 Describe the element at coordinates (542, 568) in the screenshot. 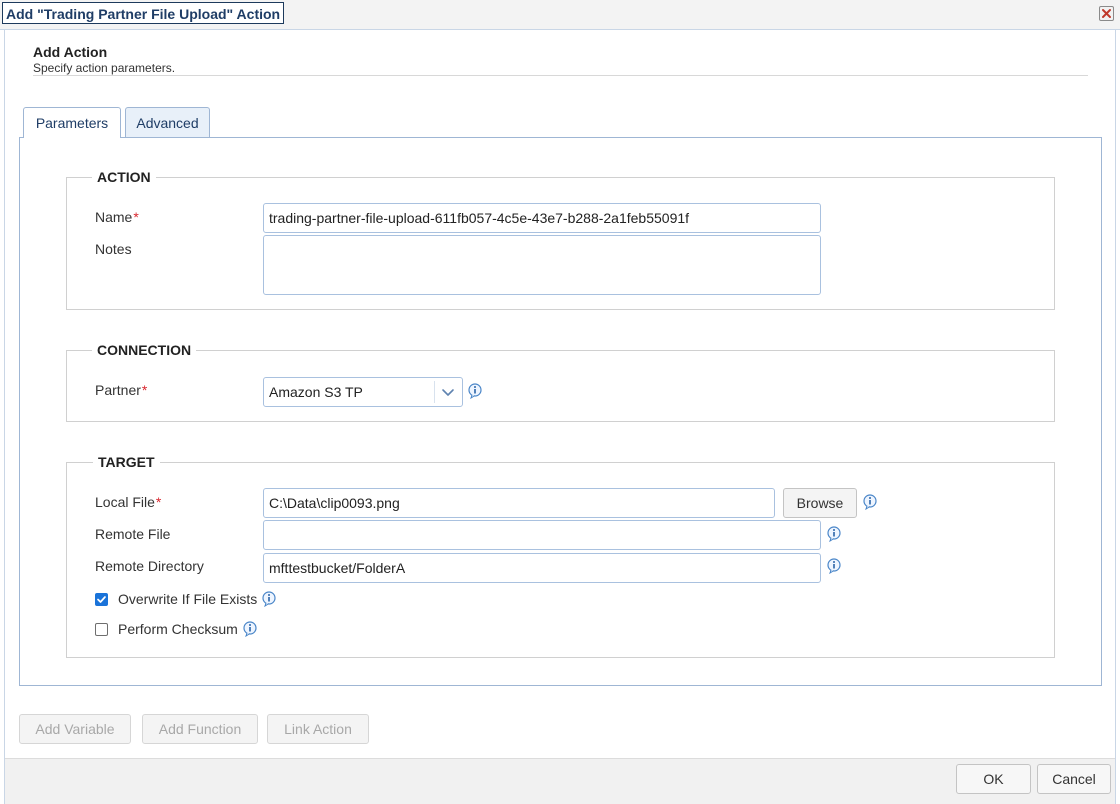

I see `remote-directory-input: mfttestbucket/FolderA` at that location.